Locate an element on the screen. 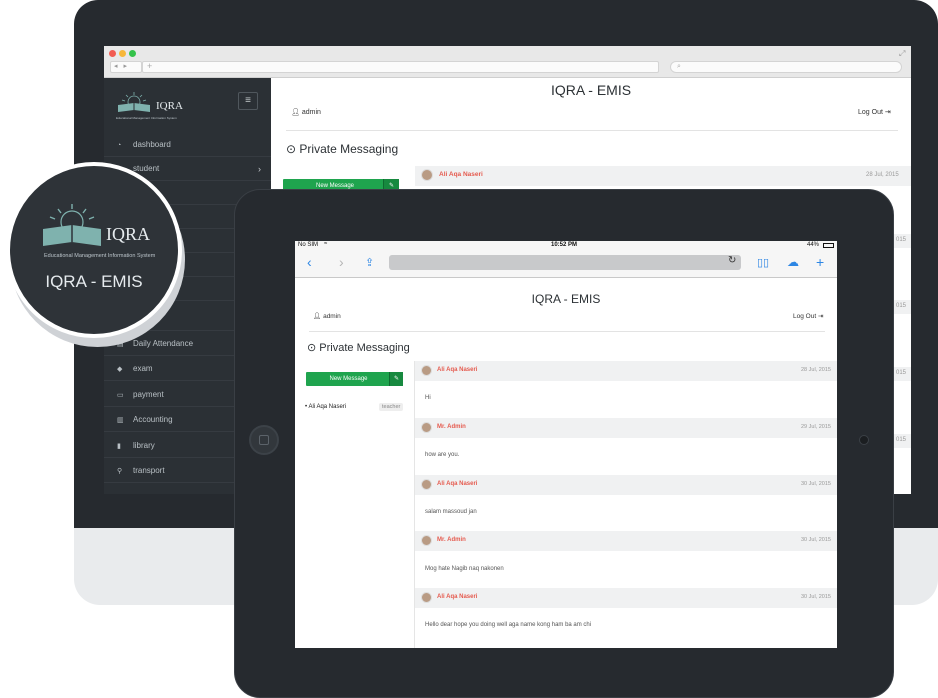 The height and width of the screenshot is (698, 938). accounting-icon: ▥ is located at coordinates (120, 420).